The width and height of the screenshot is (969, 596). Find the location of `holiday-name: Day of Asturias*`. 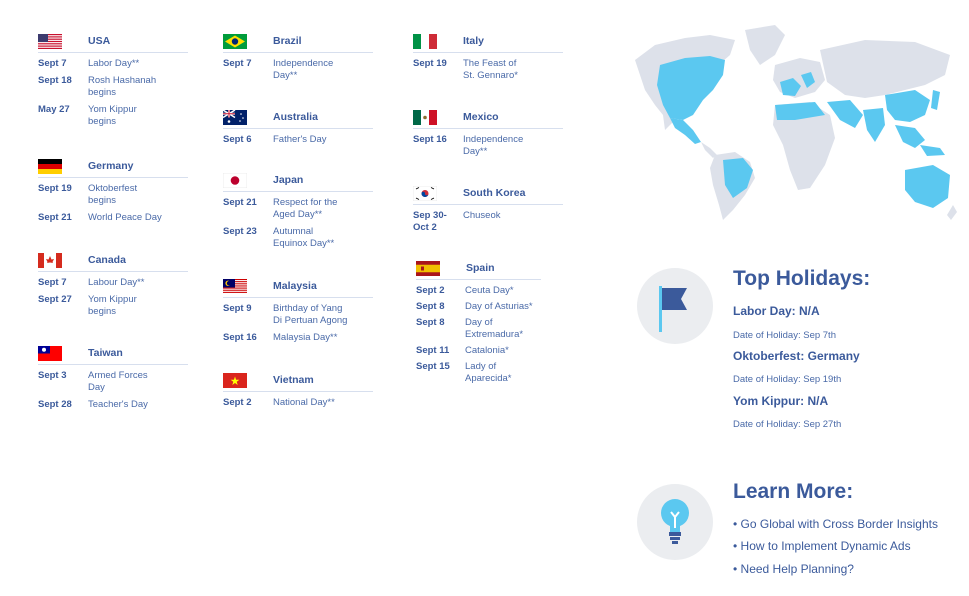

holiday-name: Day of Asturias* is located at coordinates (499, 306).